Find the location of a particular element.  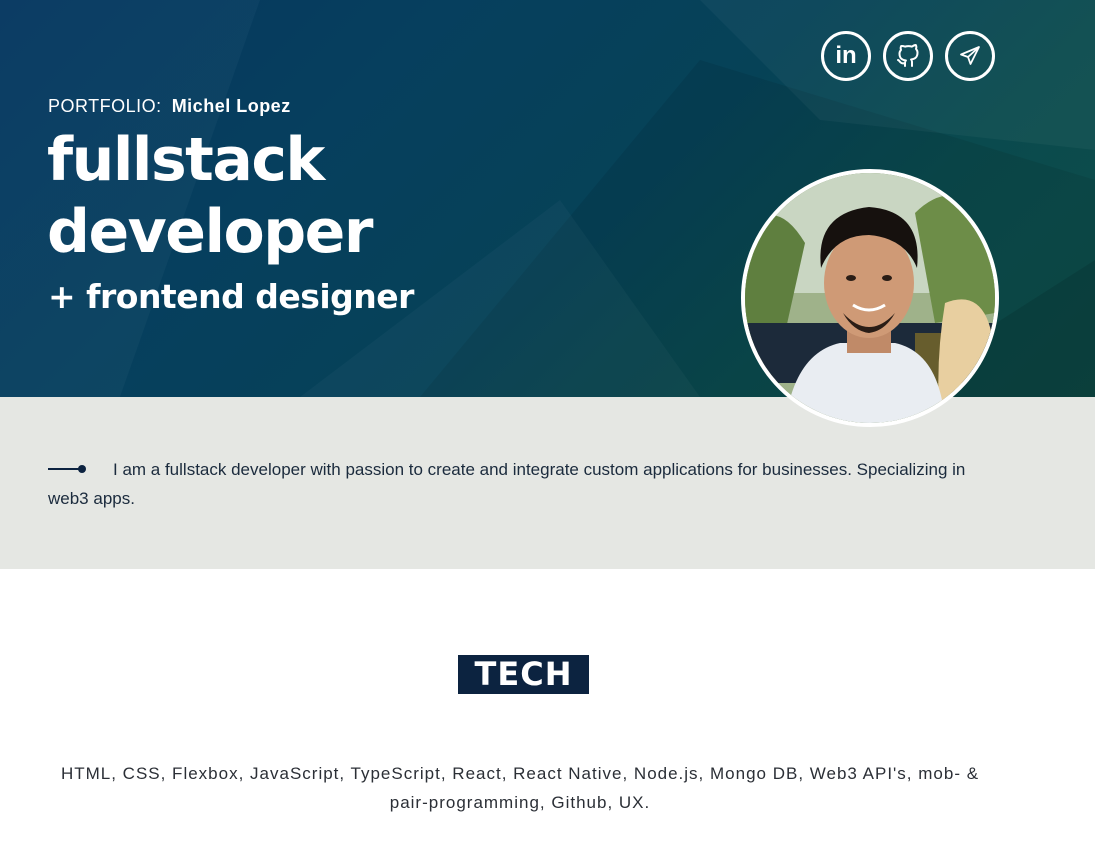

send-message-button is located at coordinates (970, 56).